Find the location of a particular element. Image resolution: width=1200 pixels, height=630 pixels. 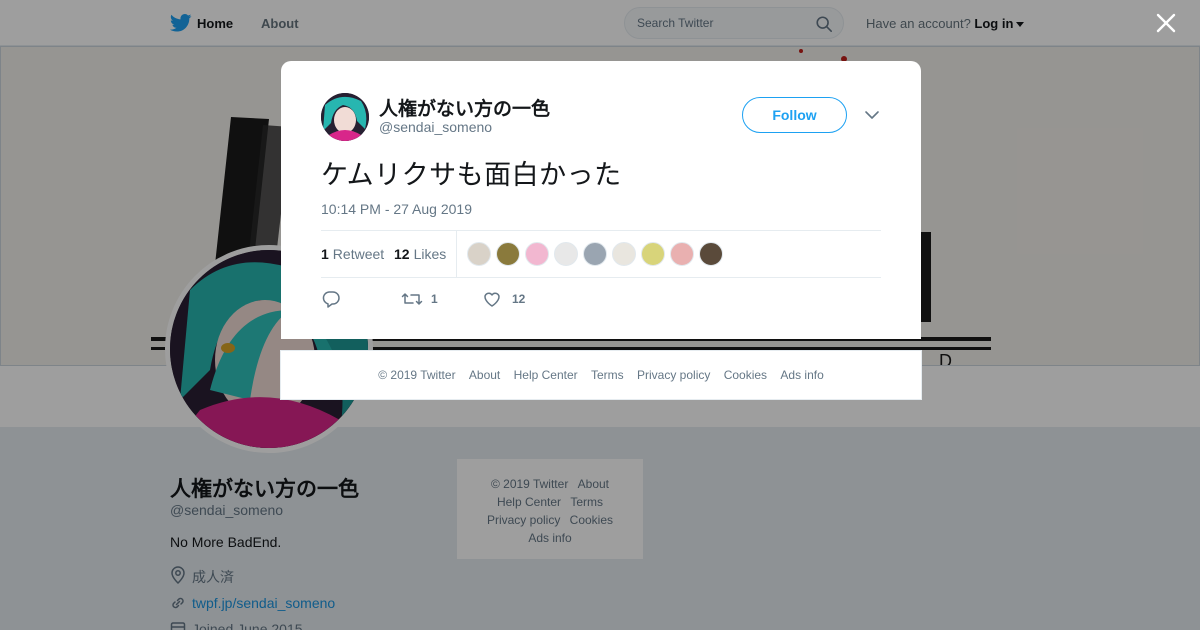

like-stat: 12 Likes is located at coordinates (420, 254).